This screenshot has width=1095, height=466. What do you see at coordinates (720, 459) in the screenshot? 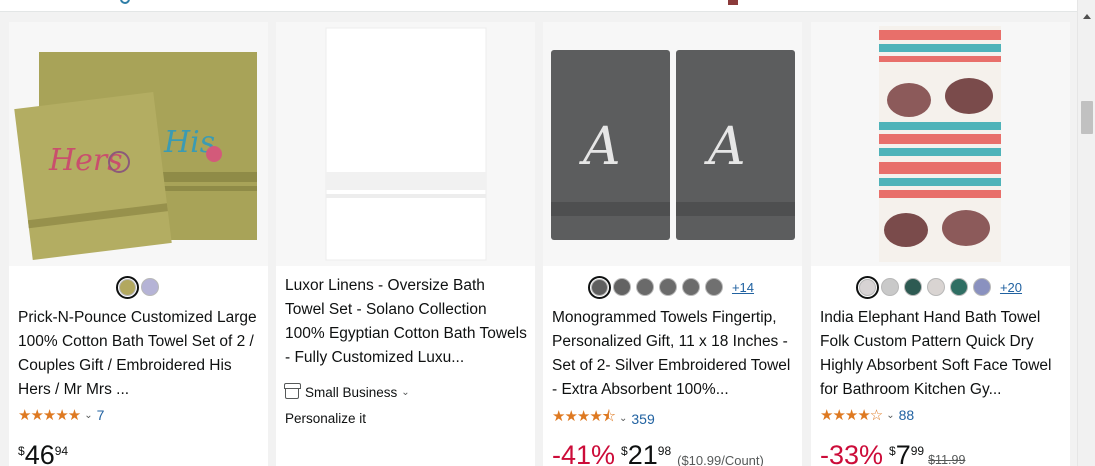
I see `unit-price: ($10.99/Count)` at bounding box center [720, 459].